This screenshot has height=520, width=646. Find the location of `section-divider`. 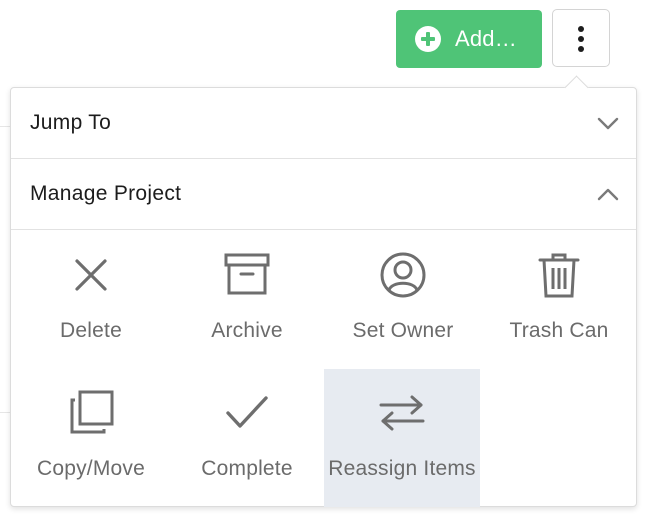

section-divider is located at coordinates (323, 229).